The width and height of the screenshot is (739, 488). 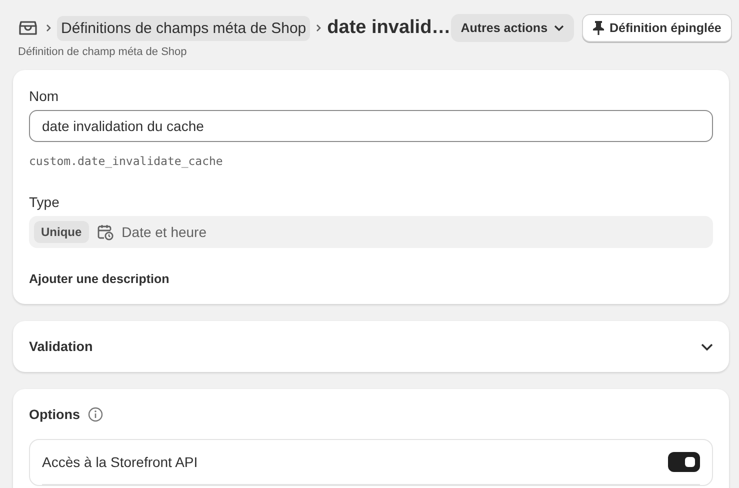 What do you see at coordinates (371, 346) in the screenshot?
I see `validation-card: Validation` at bounding box center [371, 346].